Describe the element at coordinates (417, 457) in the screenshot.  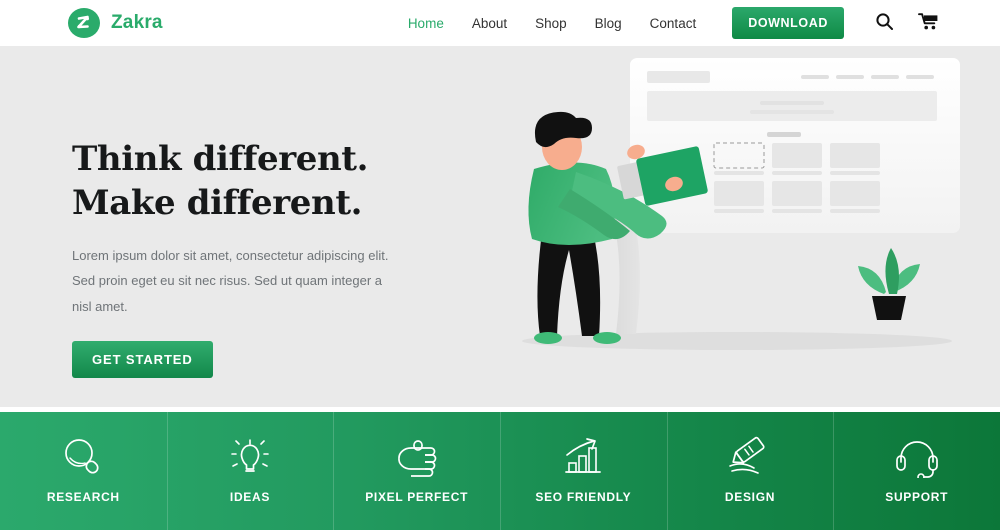
I see `hand-icon` at that location.